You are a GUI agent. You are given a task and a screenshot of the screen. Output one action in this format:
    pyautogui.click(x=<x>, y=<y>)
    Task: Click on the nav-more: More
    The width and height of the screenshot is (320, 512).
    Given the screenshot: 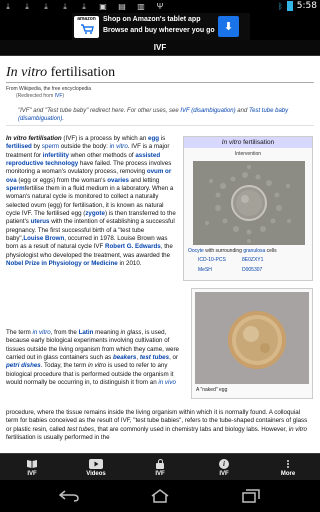 What is the action you would take?
    pyautogui.click(x=288, y=467)
    